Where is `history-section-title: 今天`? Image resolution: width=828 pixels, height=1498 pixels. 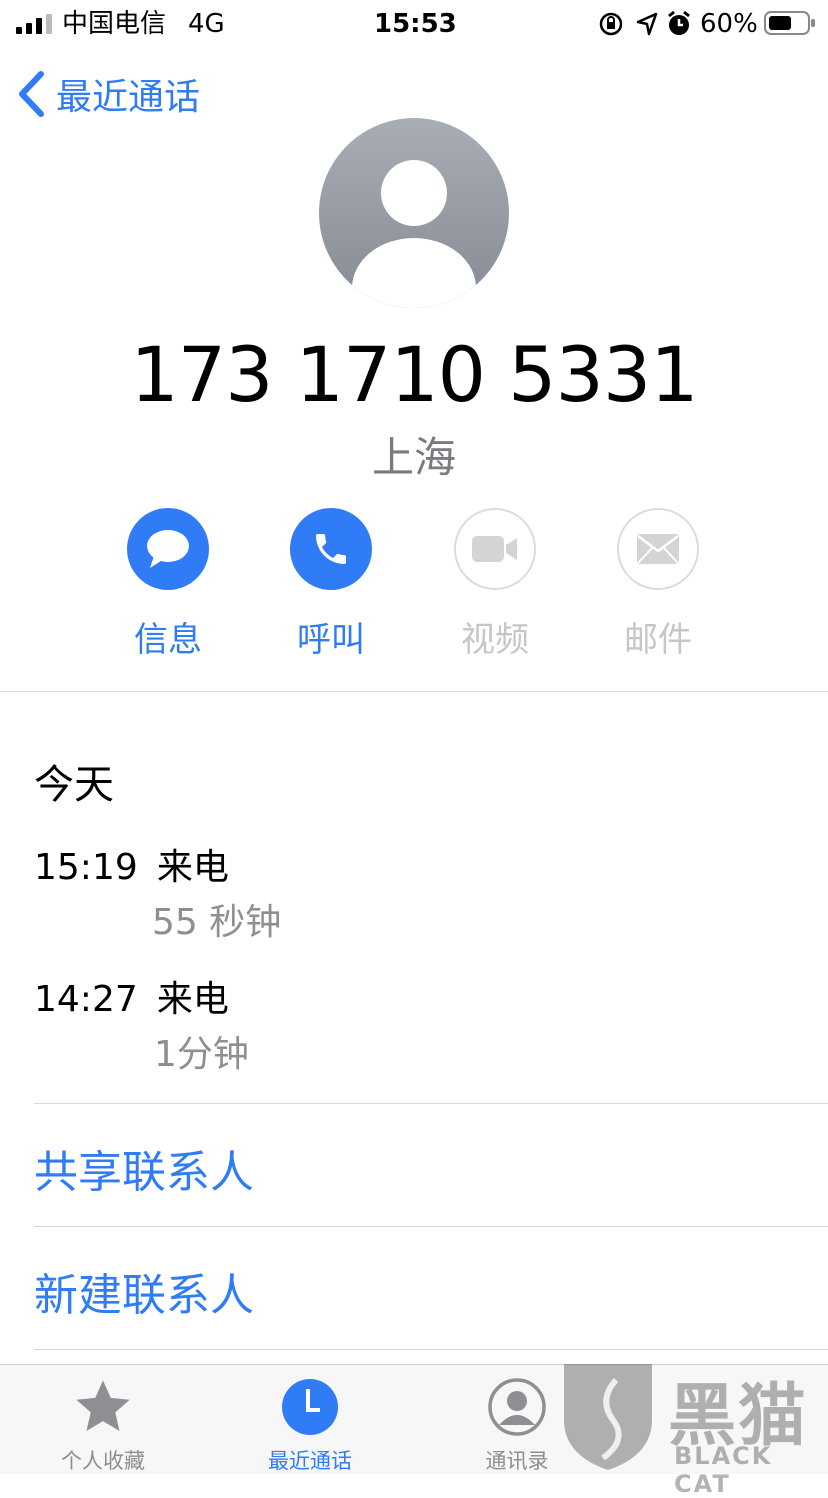
history-section-title: 今天 is located at coordinates (74, 785).